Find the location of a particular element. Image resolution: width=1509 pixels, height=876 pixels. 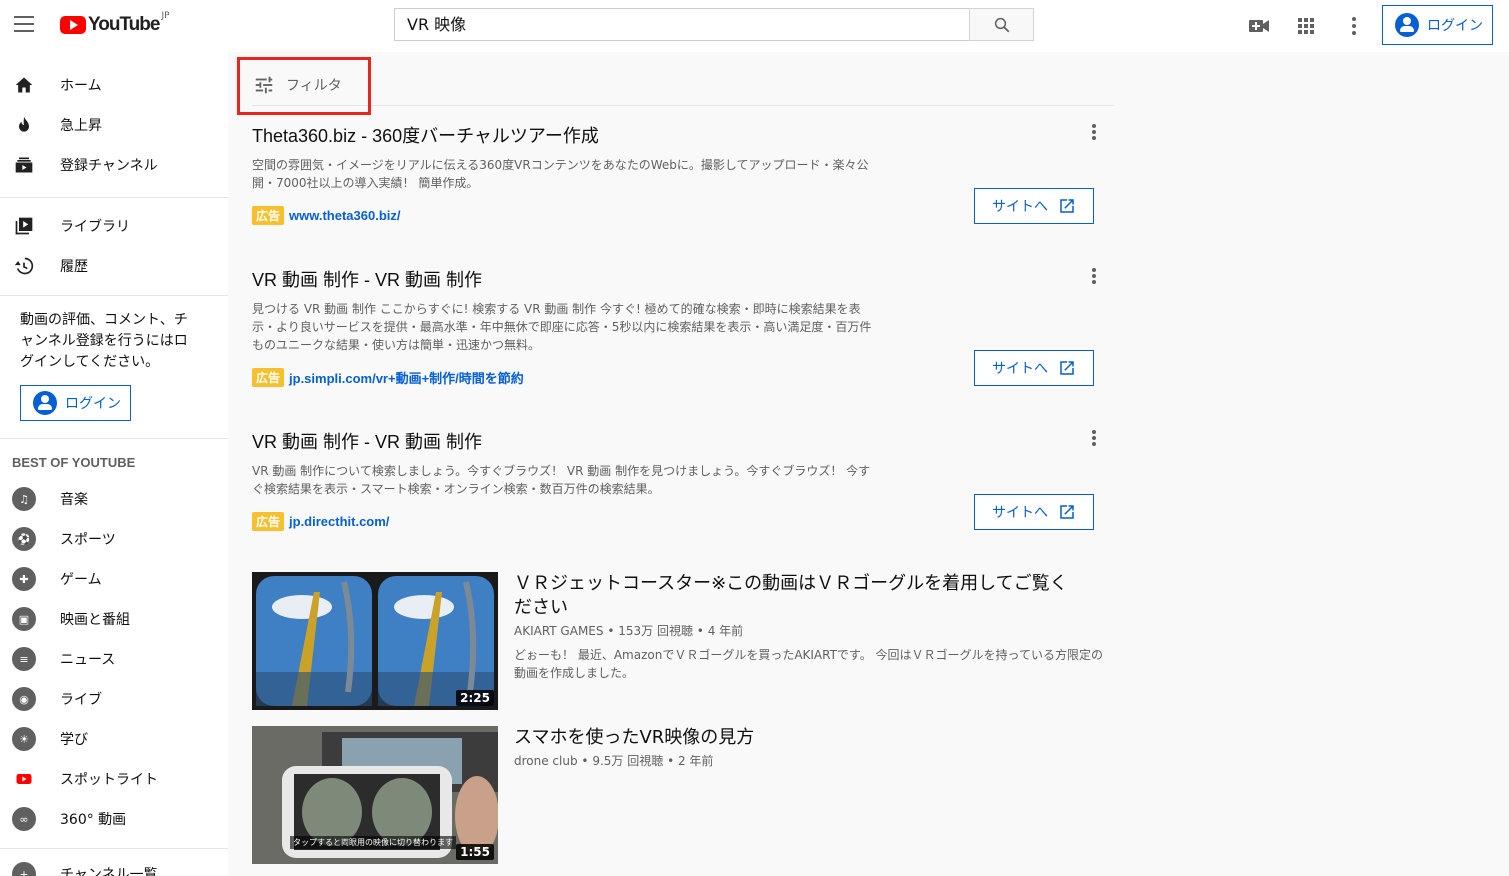

sidebar-item-label: ゲーム is located at coordinates (81, 580).